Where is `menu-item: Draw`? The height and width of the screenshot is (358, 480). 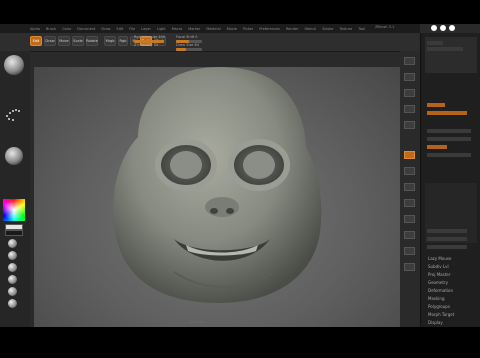 menu-item: Draw is located at coordinates (105, 29).